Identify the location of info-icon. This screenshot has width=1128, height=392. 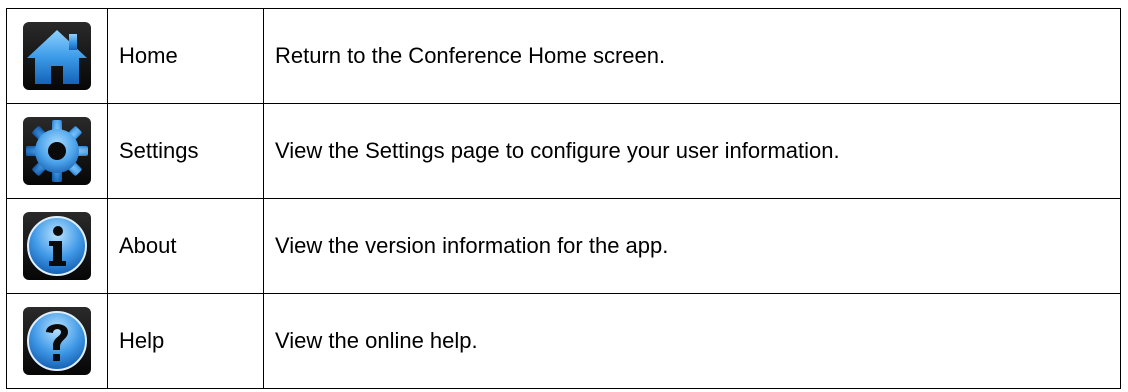
(57, 246).